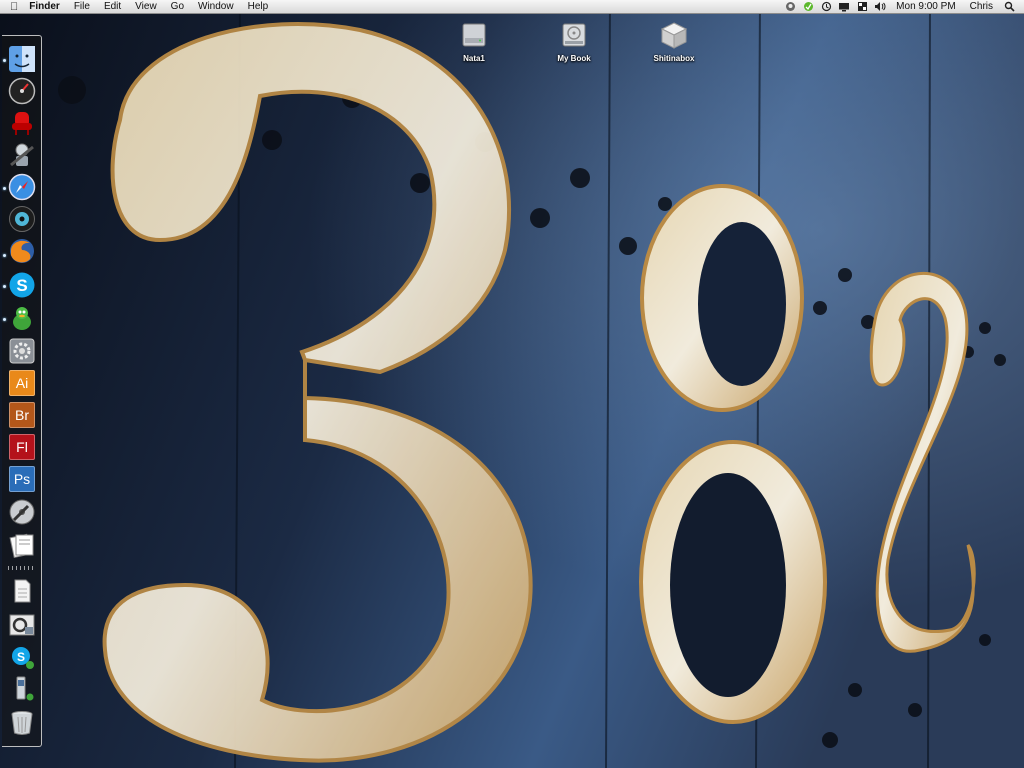  What do you see at coordinates (674, 35) in the screenshot?
I see `box-icon` at bounding box center [674, 35].